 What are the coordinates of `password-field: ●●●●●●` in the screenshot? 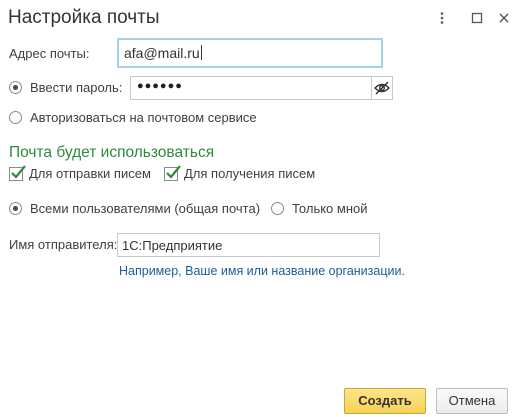 It's located at (251, 88).